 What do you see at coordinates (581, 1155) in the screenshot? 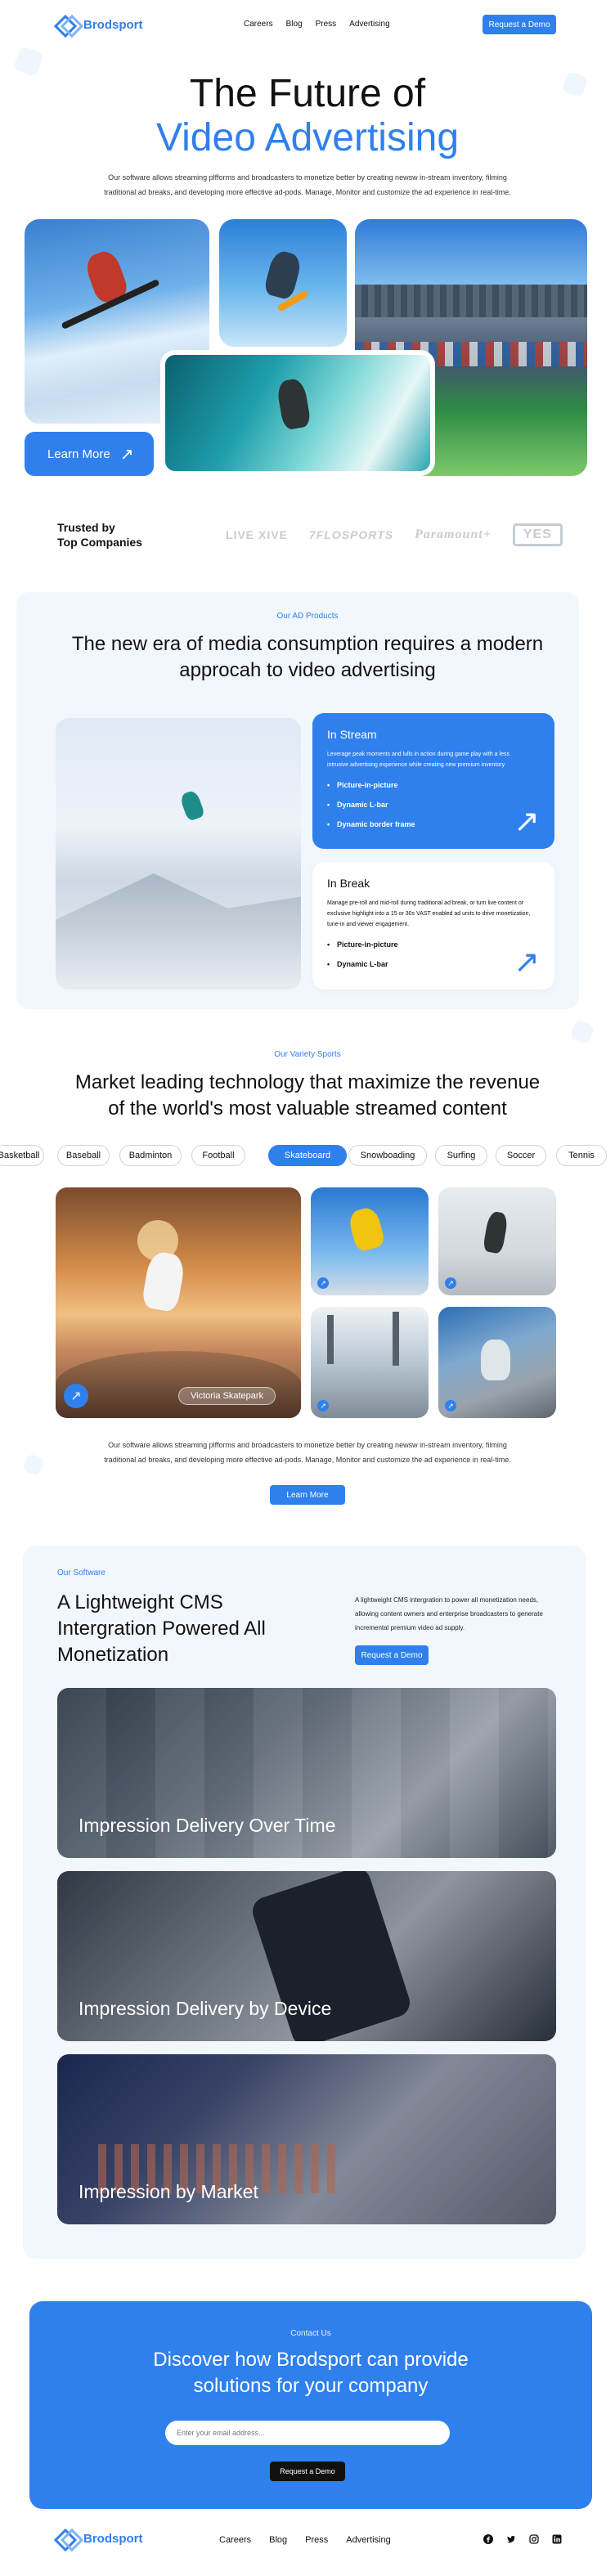
I see `pill-tennis: Tennis` at bounding box center [581, 1155].